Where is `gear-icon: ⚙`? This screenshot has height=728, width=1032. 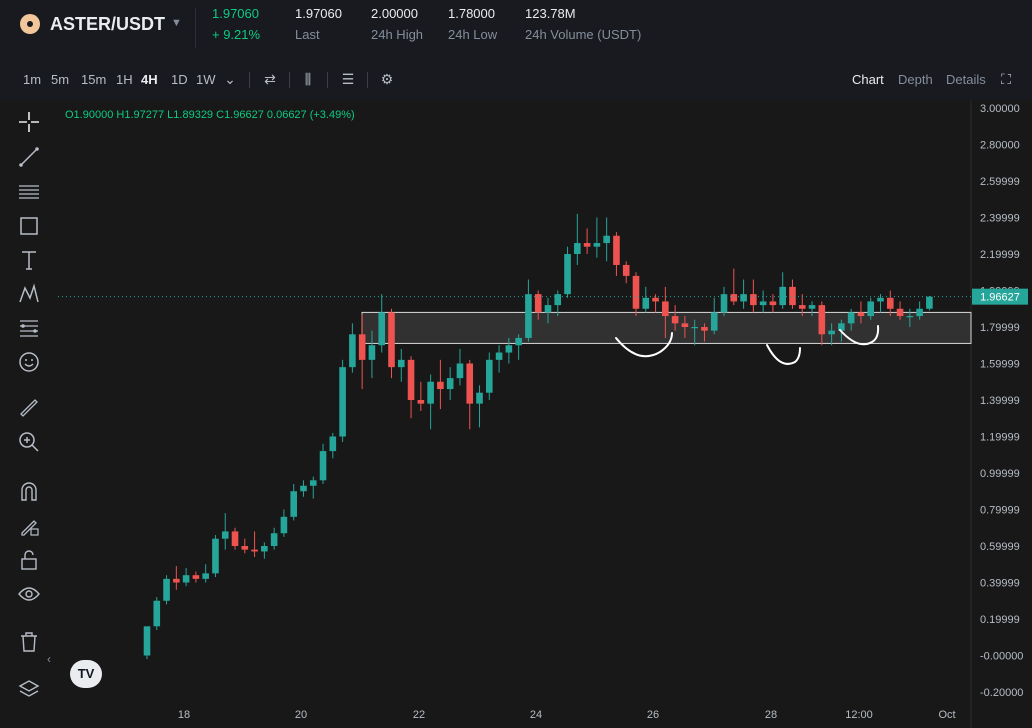
gear-icon: ⚙ is located at coordinates (387, 79).